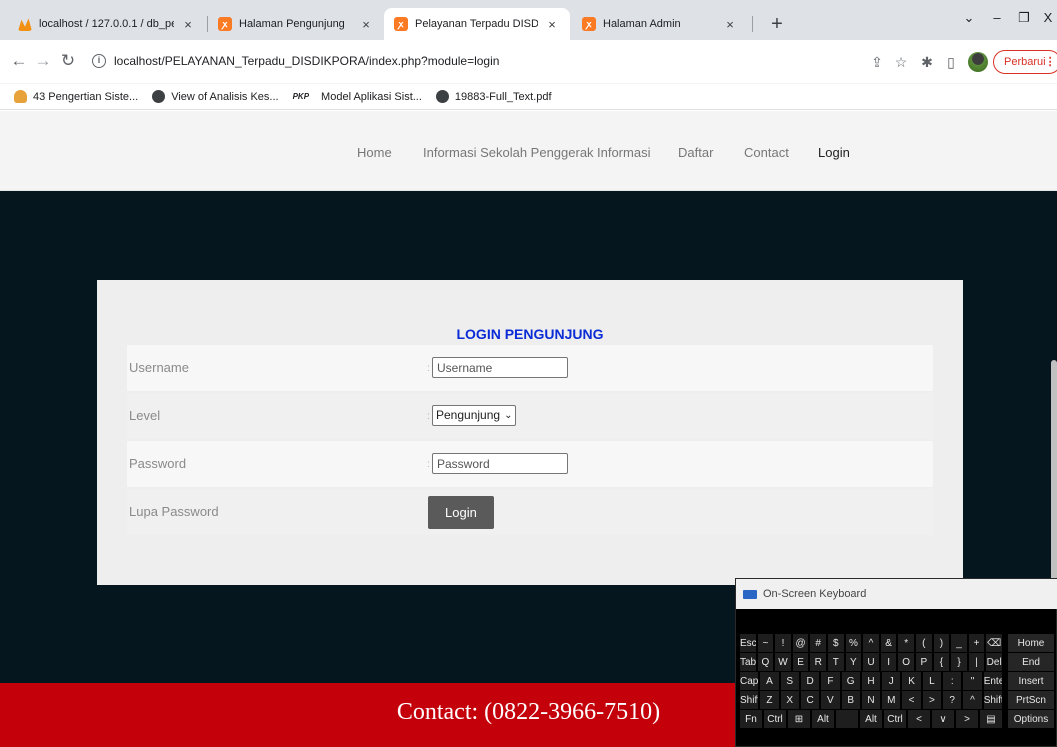  What do you see at coordinates (927, 62) in the screenshot?
I see `extensions-icon: ✱` at bounding box center [927, 62].